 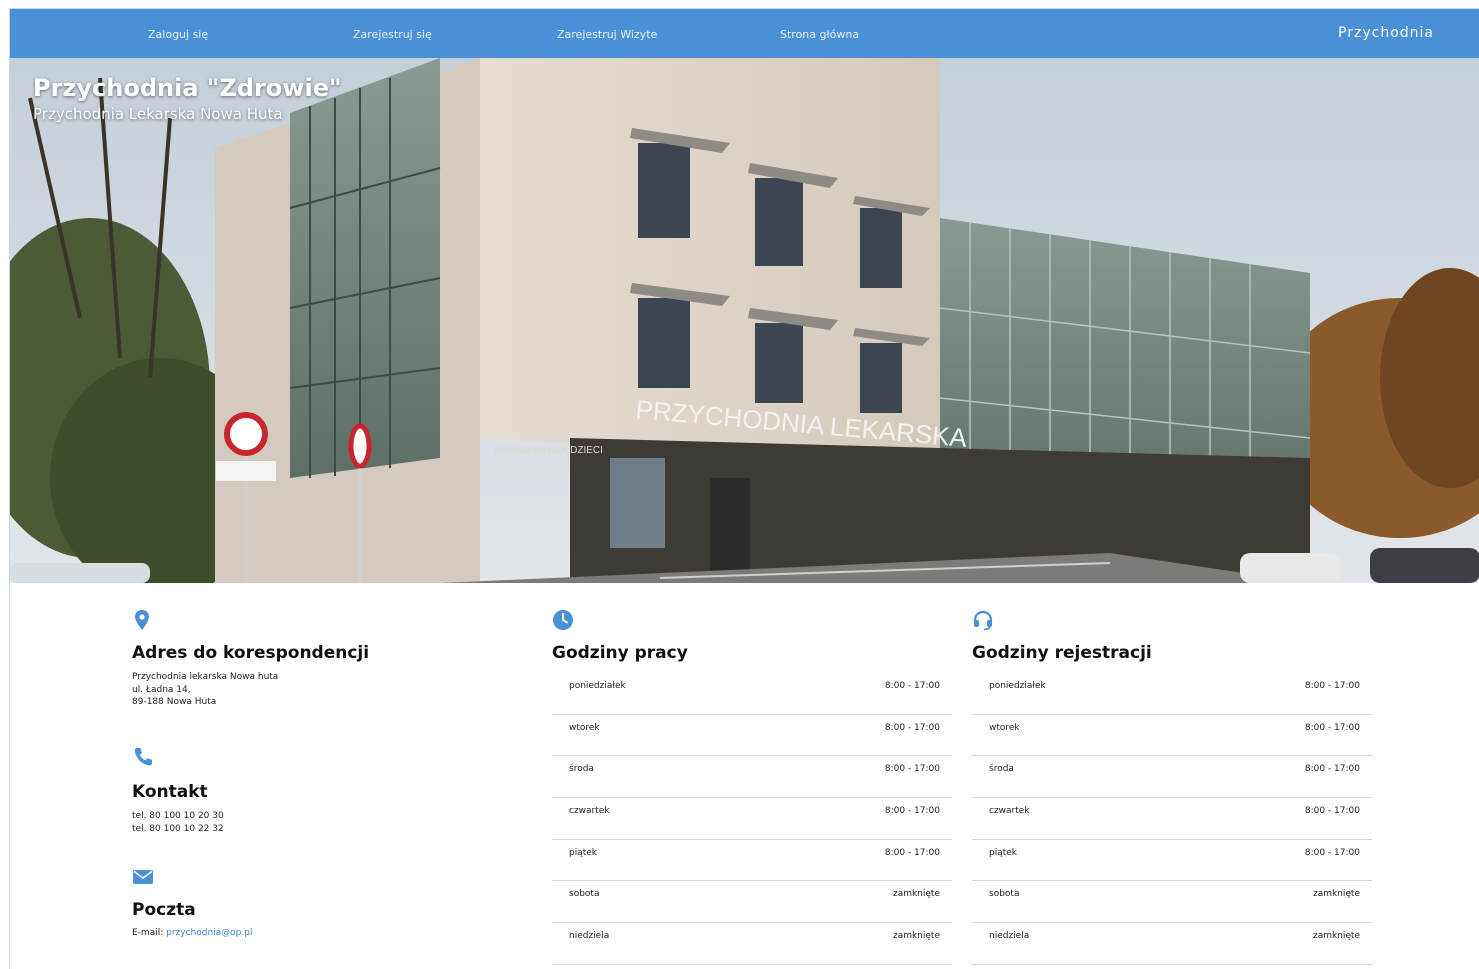 What do you see at coordinates (1062, 653) in the screenshot?
I see `registration-hours-heading: Godziny rejestracji` at bounding box center [1062, 653].